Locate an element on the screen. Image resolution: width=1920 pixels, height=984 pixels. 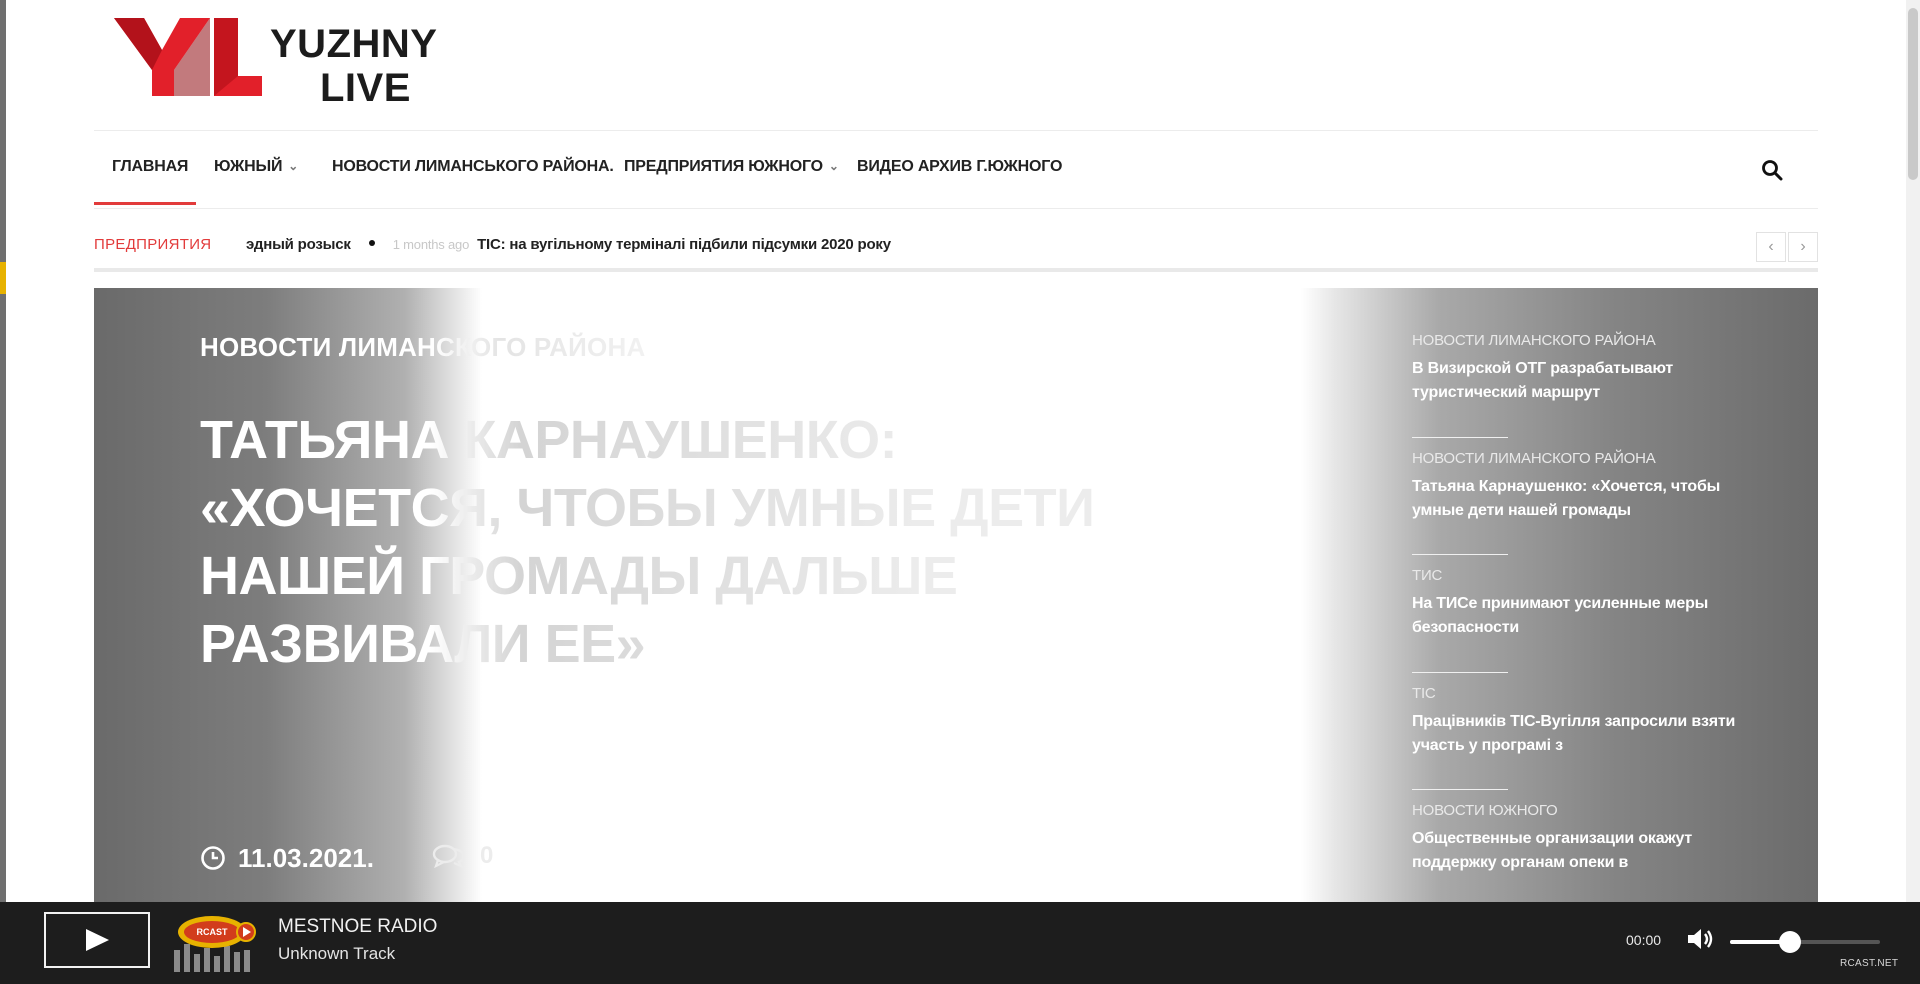
hero-category: НОВОСТИ ЛИМАНСКОГО РАЙОНА is located at coordinates (422, 347).